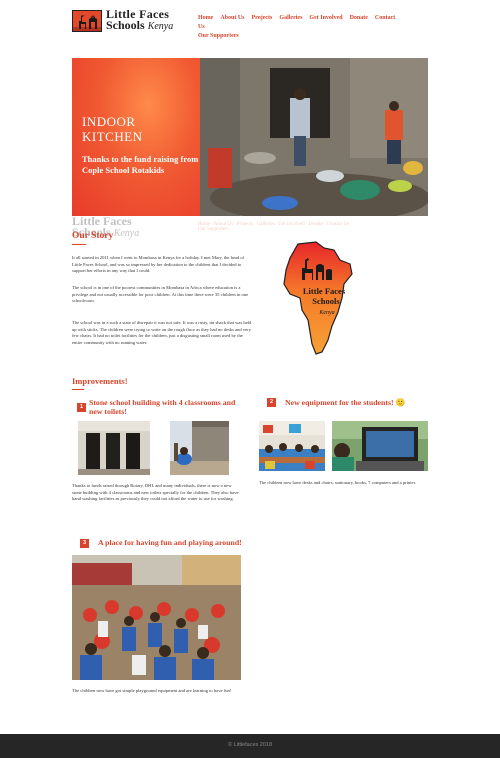 The image size is (500, 758). Describe the element at coordinates (262, 18) in the screenshot. I see `nav-projects: Projects` at that location.